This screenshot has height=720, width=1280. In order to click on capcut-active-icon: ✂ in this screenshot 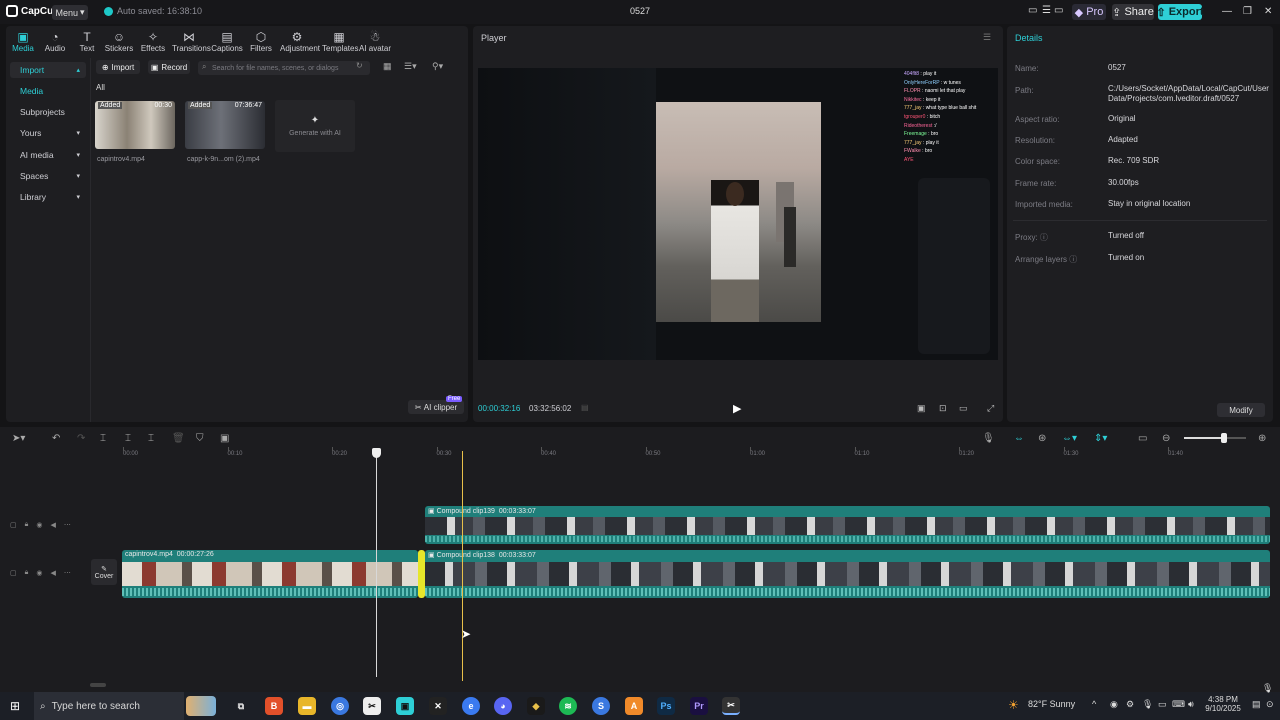, I will do `click(731, 706)`.